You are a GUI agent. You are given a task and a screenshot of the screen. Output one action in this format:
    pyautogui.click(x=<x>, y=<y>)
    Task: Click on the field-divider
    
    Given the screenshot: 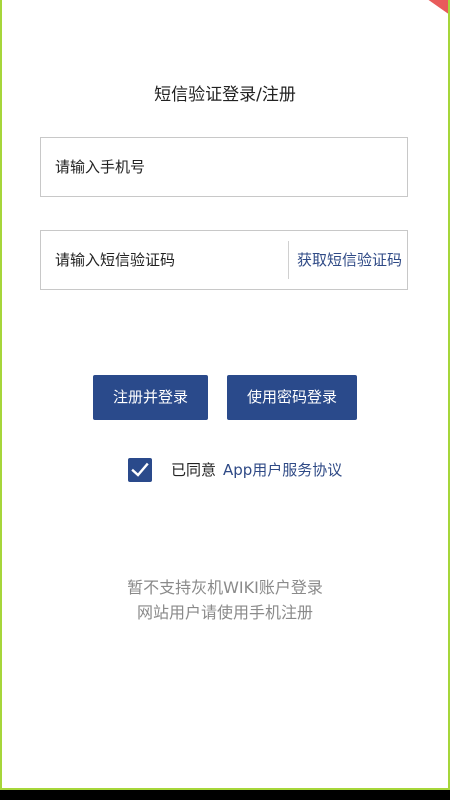 What is the action you would take?
    pyautogui.click(x=288, y=260)
    